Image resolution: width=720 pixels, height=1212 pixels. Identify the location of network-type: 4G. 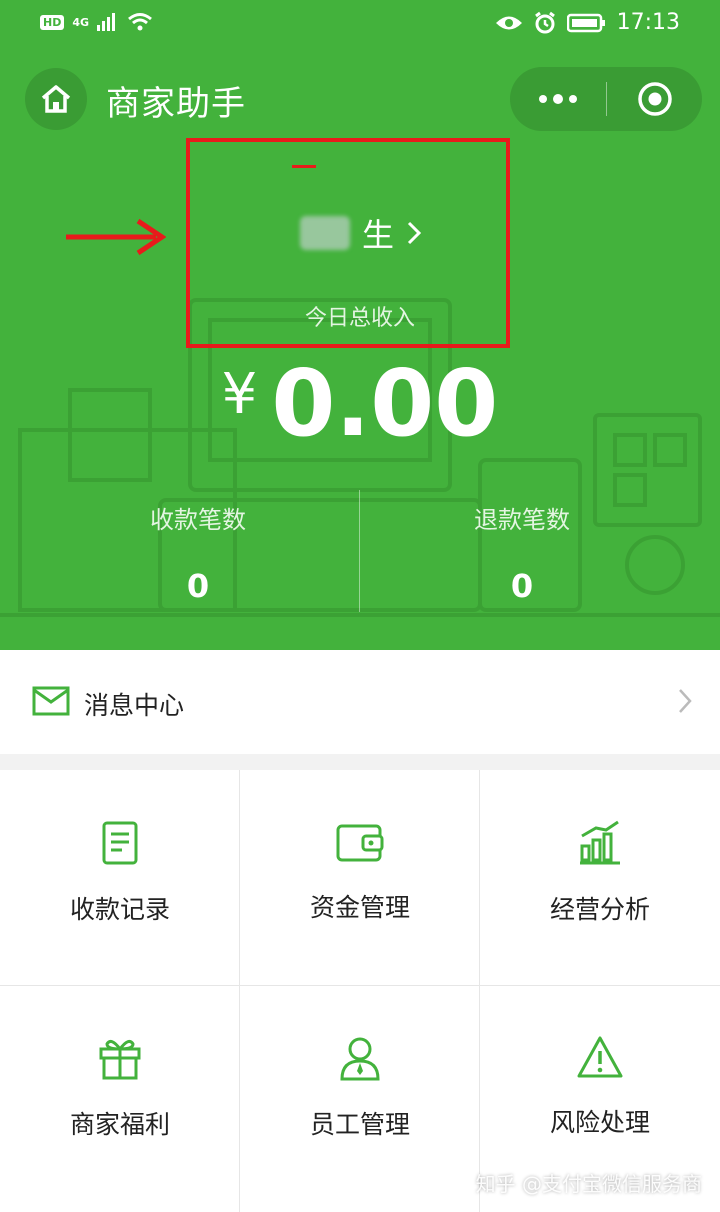
(81, 22).